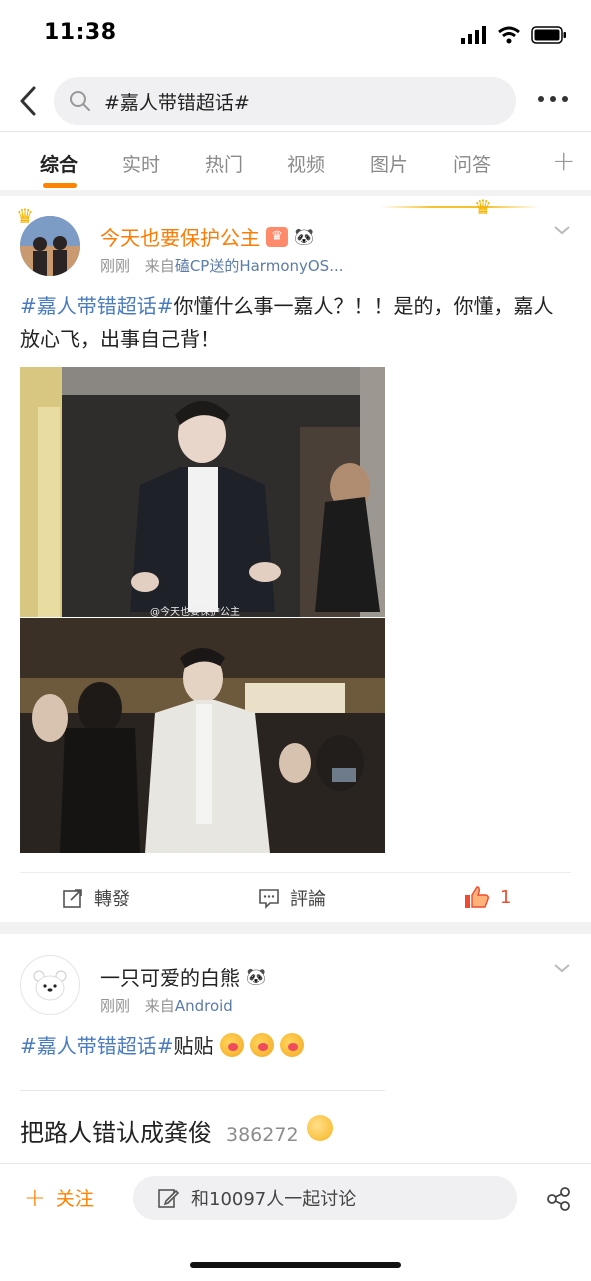 The image size is (591, 1281). I want to click on decorative-line, so click(460, 207).